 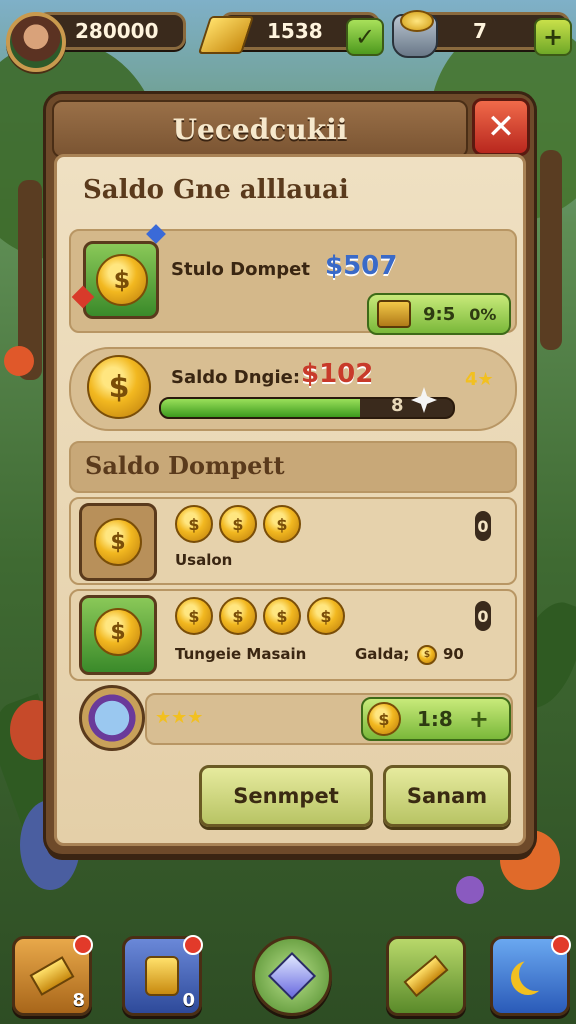 What do you see at coordinates (536, 974) in the screenshot?
I see `crescent-icon` at bounding box center [536, 974].